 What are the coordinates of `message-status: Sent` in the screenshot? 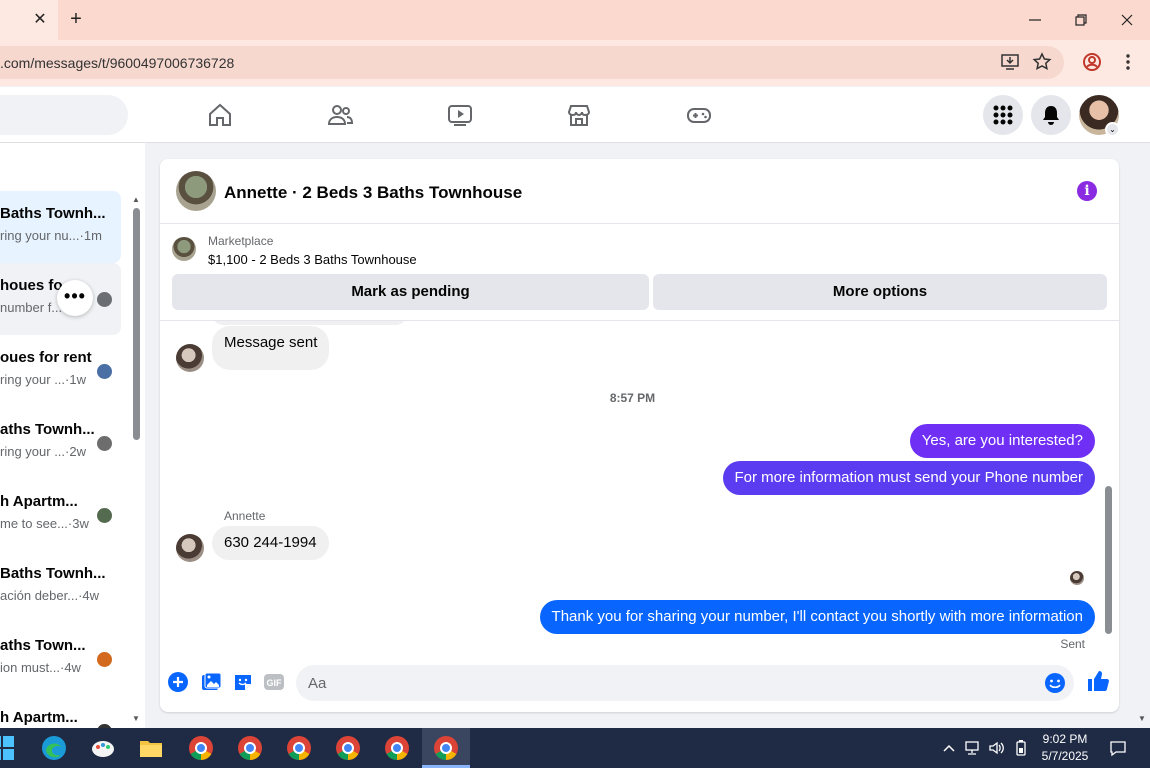 It's located at (1072, 644).